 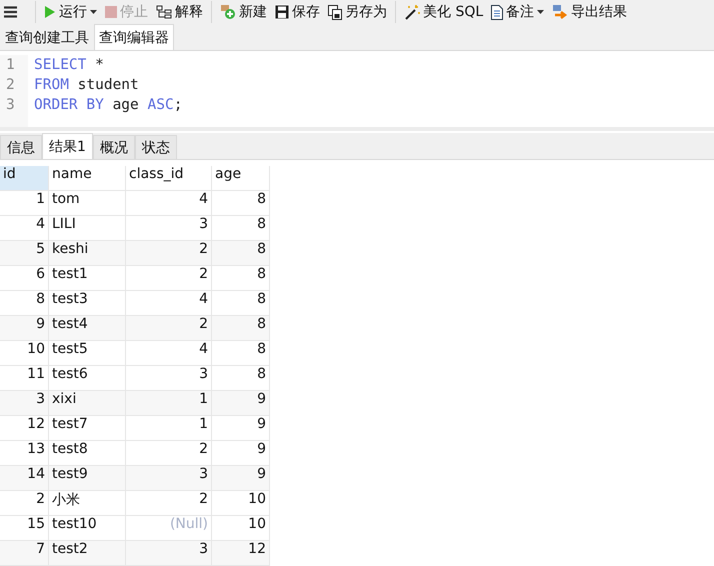 I want to click on table-cell: tom, so click(x=87, y=203).